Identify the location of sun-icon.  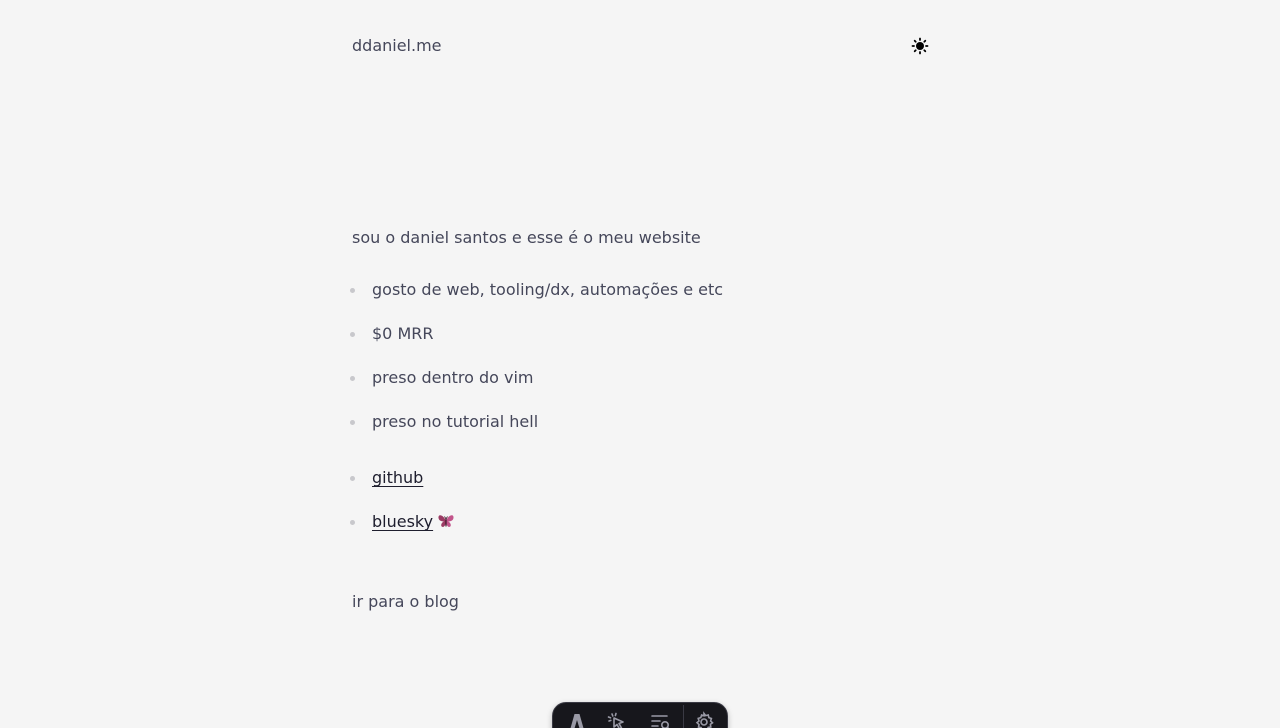
(920, 46).